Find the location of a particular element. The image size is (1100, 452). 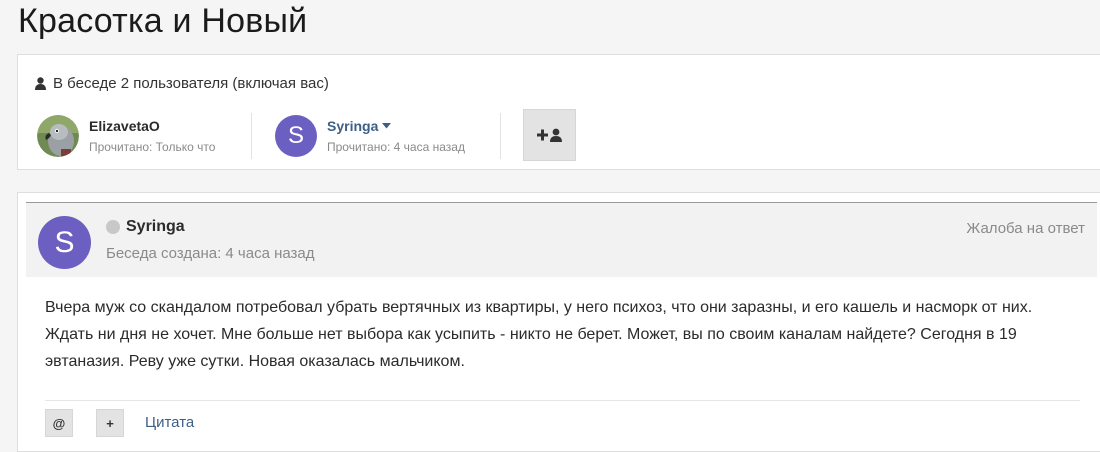

mention-button: @ is located at coordinates (59, 423).